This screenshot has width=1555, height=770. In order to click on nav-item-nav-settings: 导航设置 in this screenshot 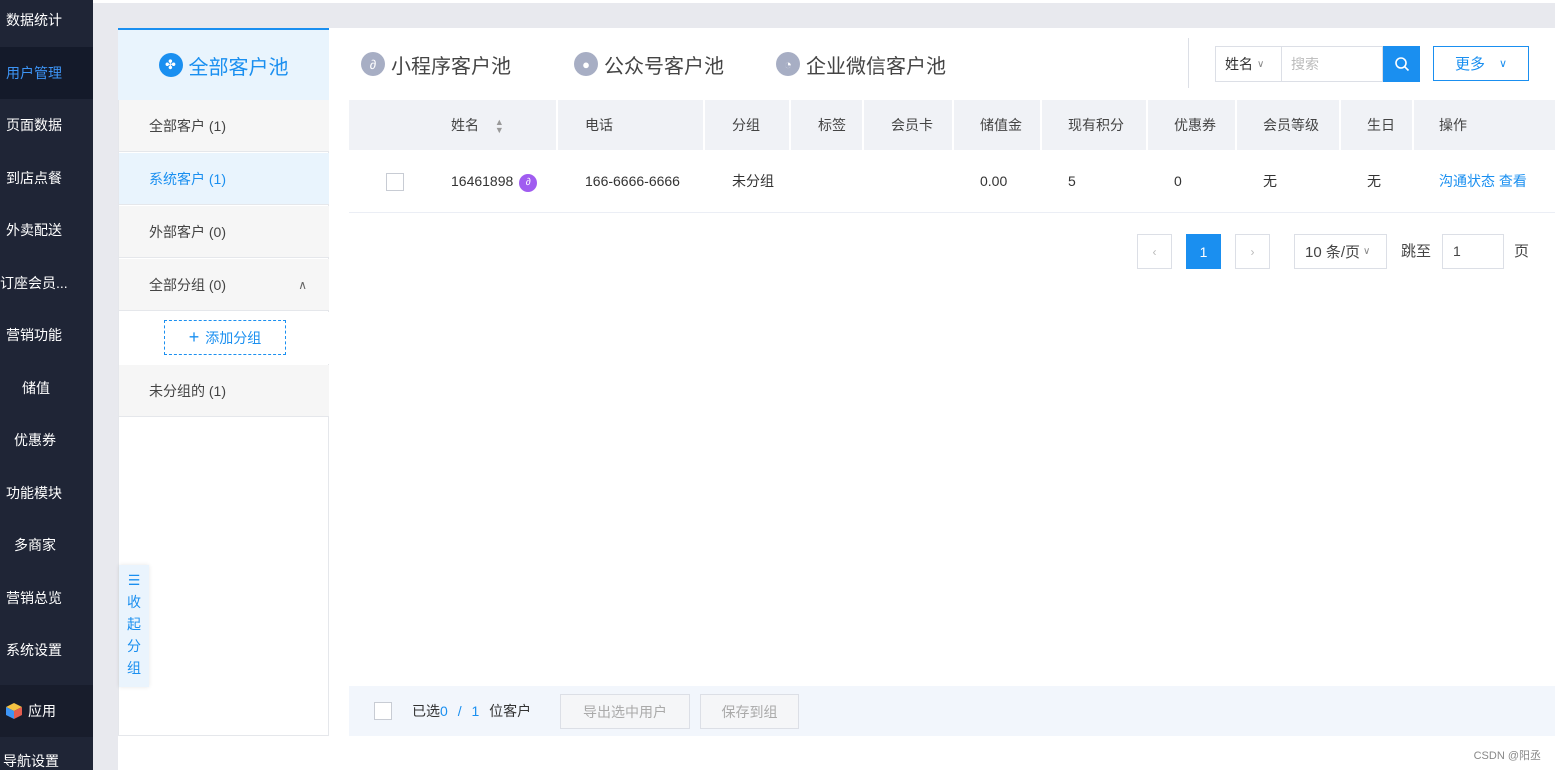, I will do `click(46, 752)`.